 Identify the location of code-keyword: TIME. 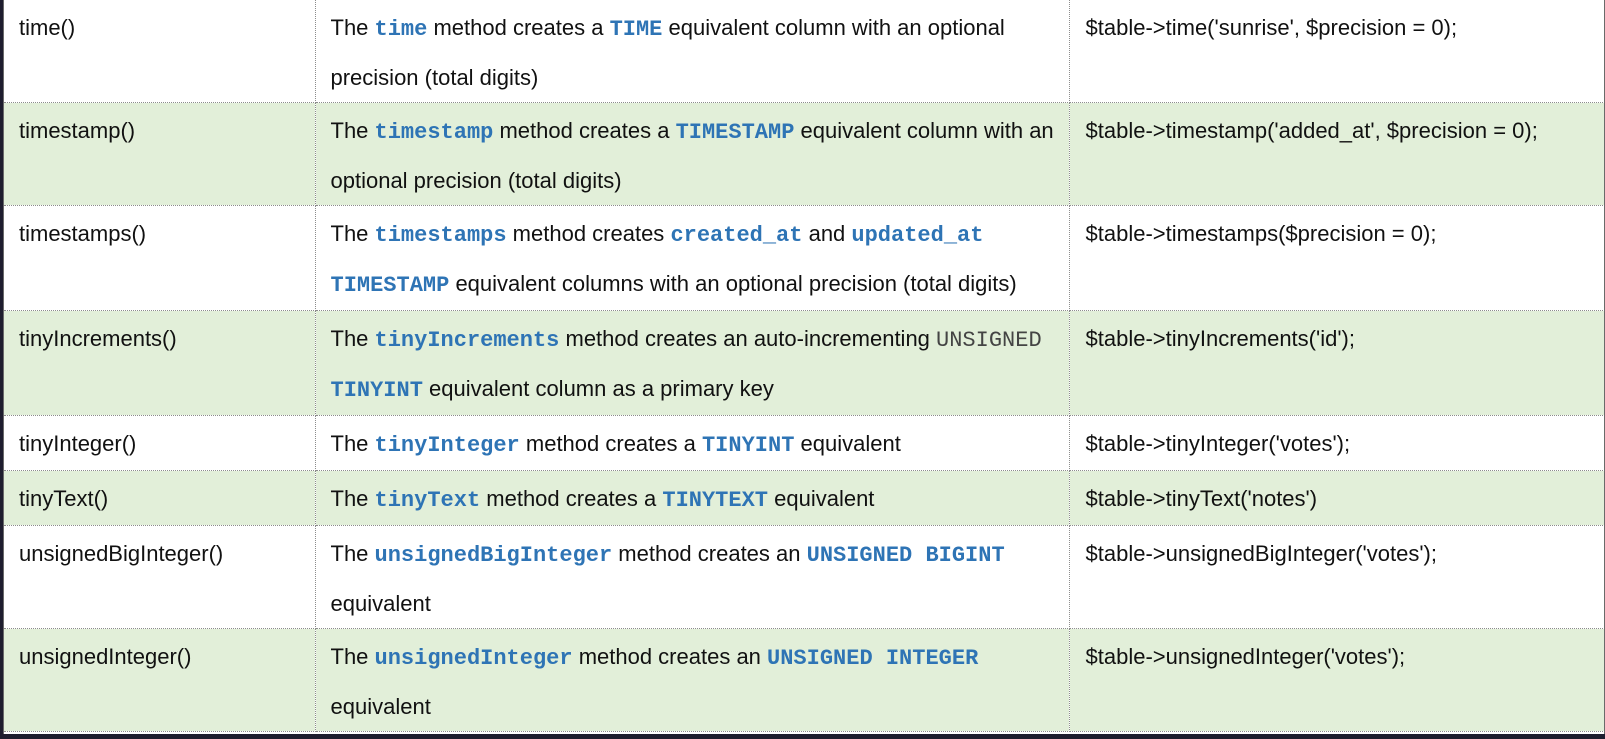
(636, 29).